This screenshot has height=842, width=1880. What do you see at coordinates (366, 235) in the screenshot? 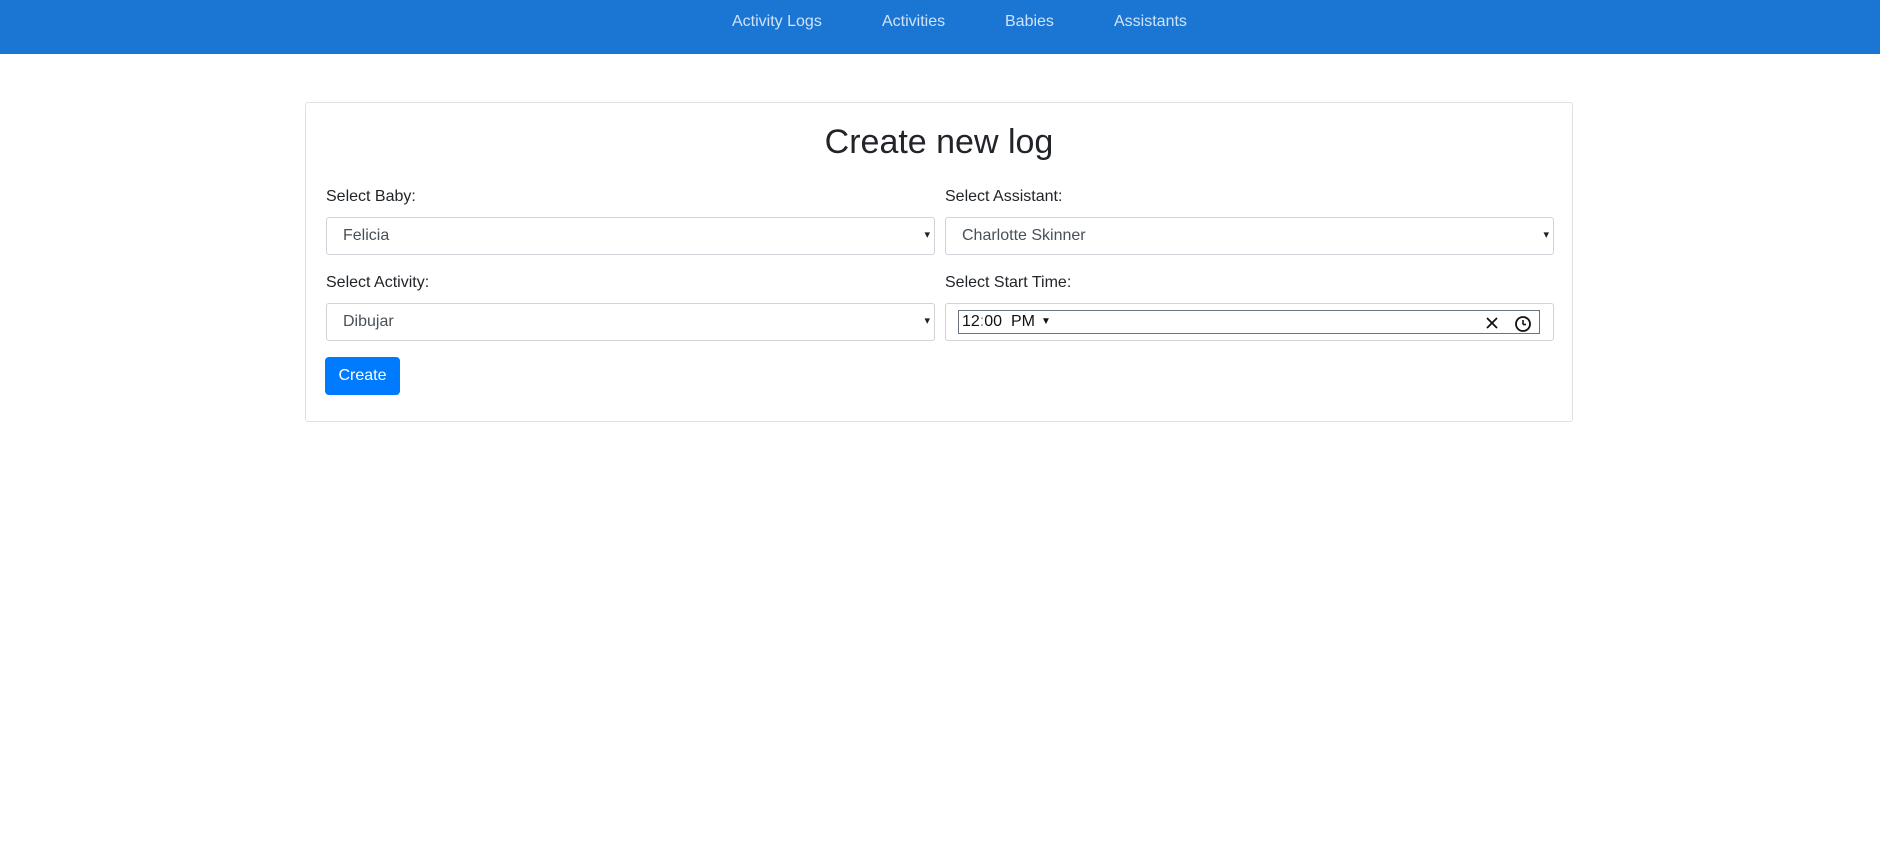
I see `baby-select-value: Felicia` at bounding box center [366, 235].